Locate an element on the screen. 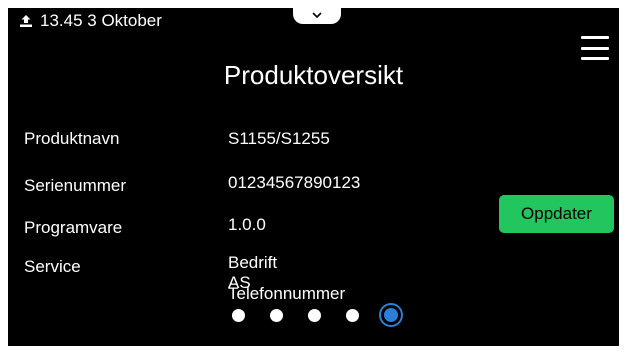  software-value: 1.0.0 is located at coordinates (247, 224).